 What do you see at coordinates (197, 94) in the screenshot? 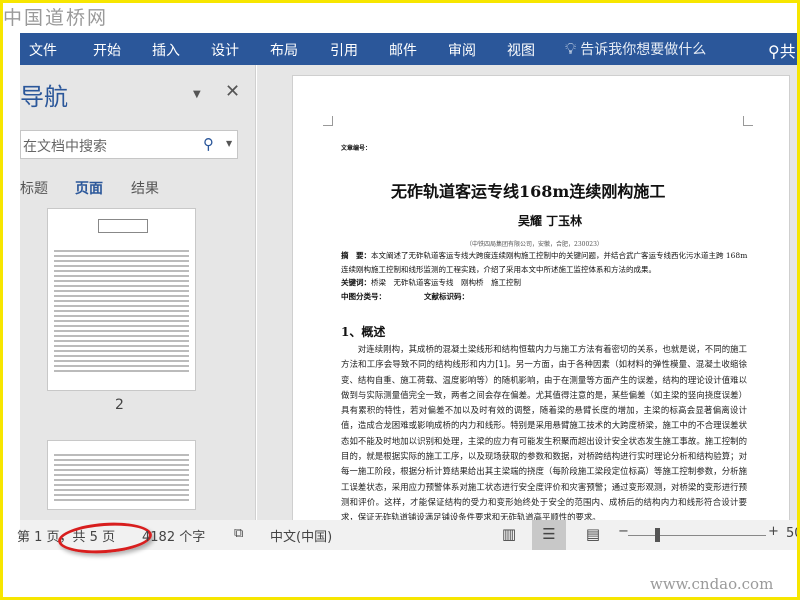
I see `nav-options-dropdown-icon: ▼` at bounding box center [197, 94].